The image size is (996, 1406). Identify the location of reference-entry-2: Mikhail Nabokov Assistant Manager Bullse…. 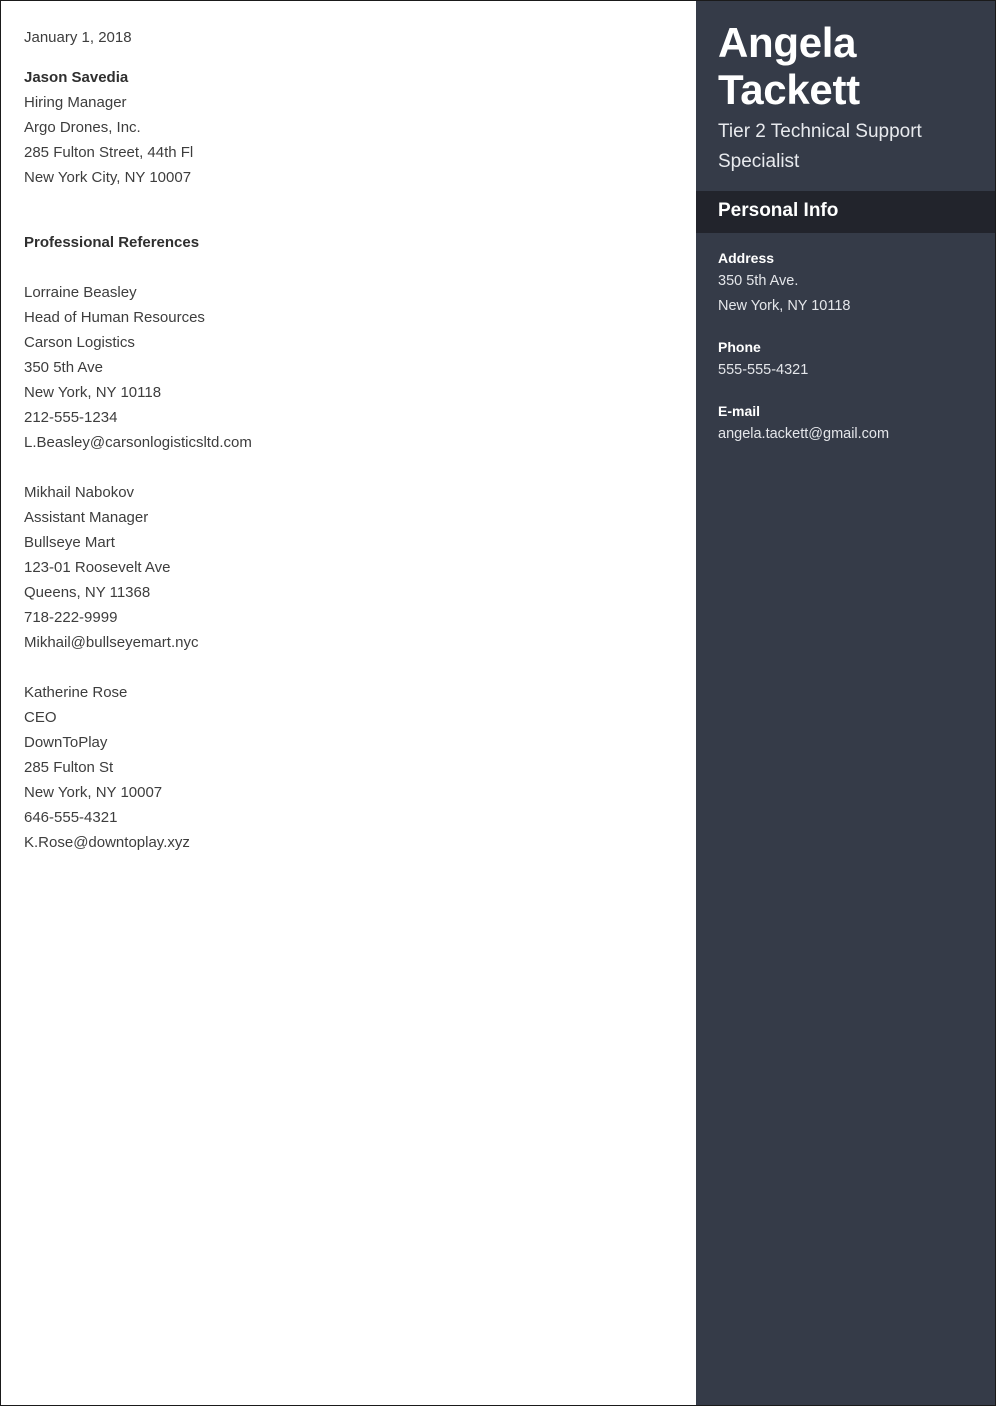
(345, 567).